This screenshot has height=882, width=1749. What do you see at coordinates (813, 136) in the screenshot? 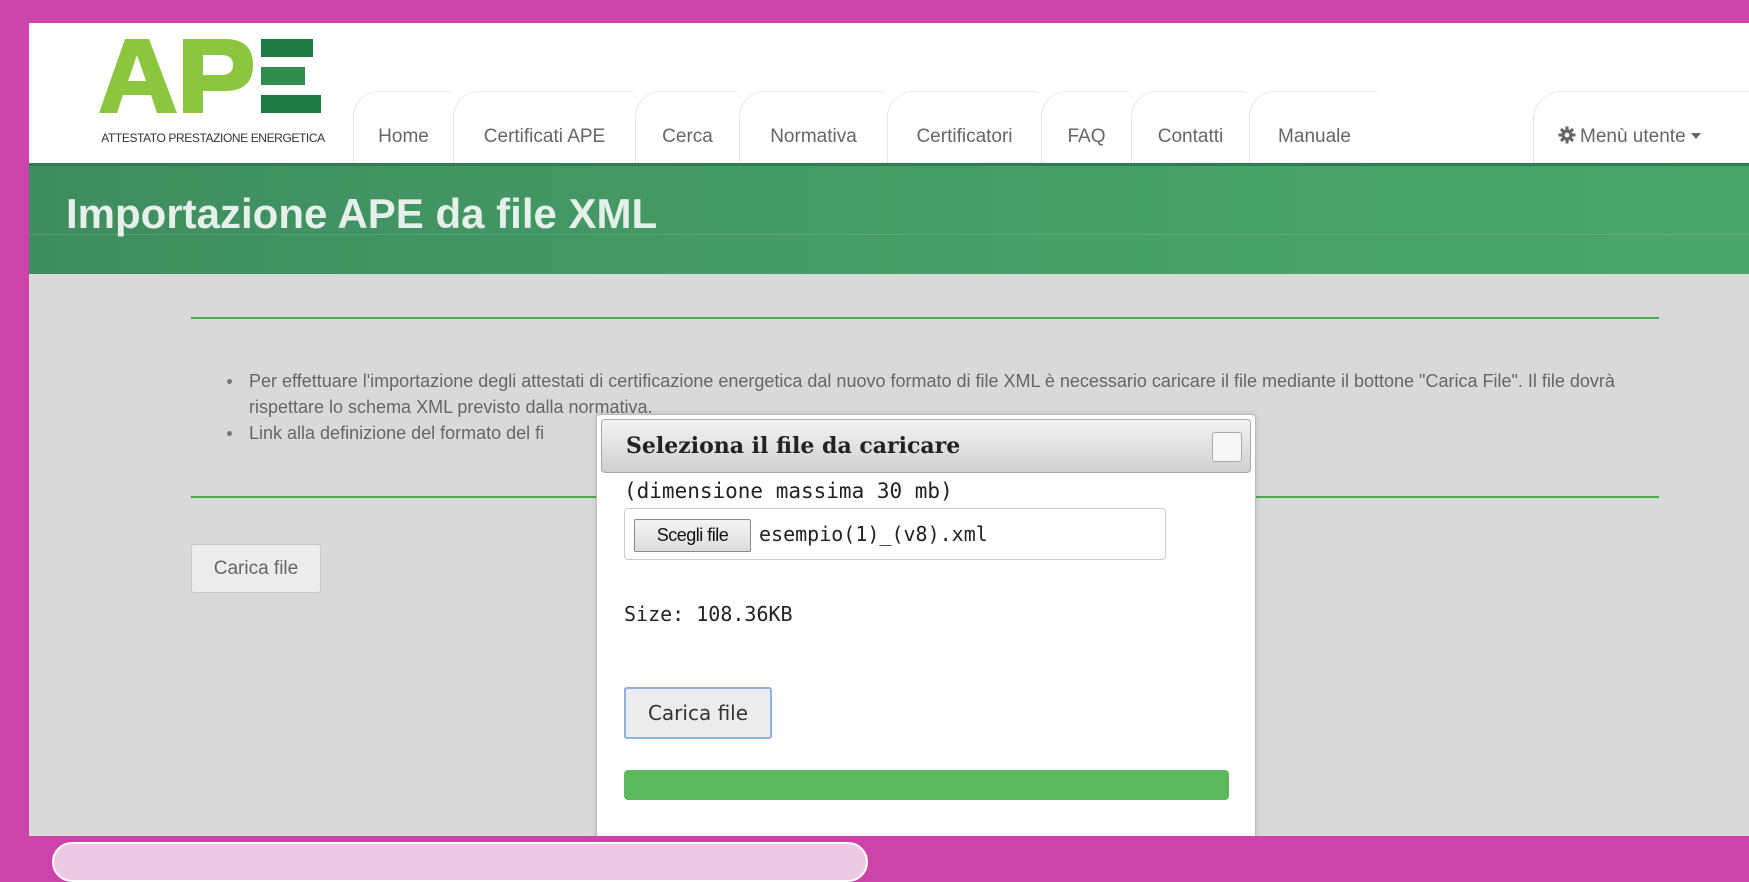
I see `tab-label: Normativa` at bounding box center [813, 136].